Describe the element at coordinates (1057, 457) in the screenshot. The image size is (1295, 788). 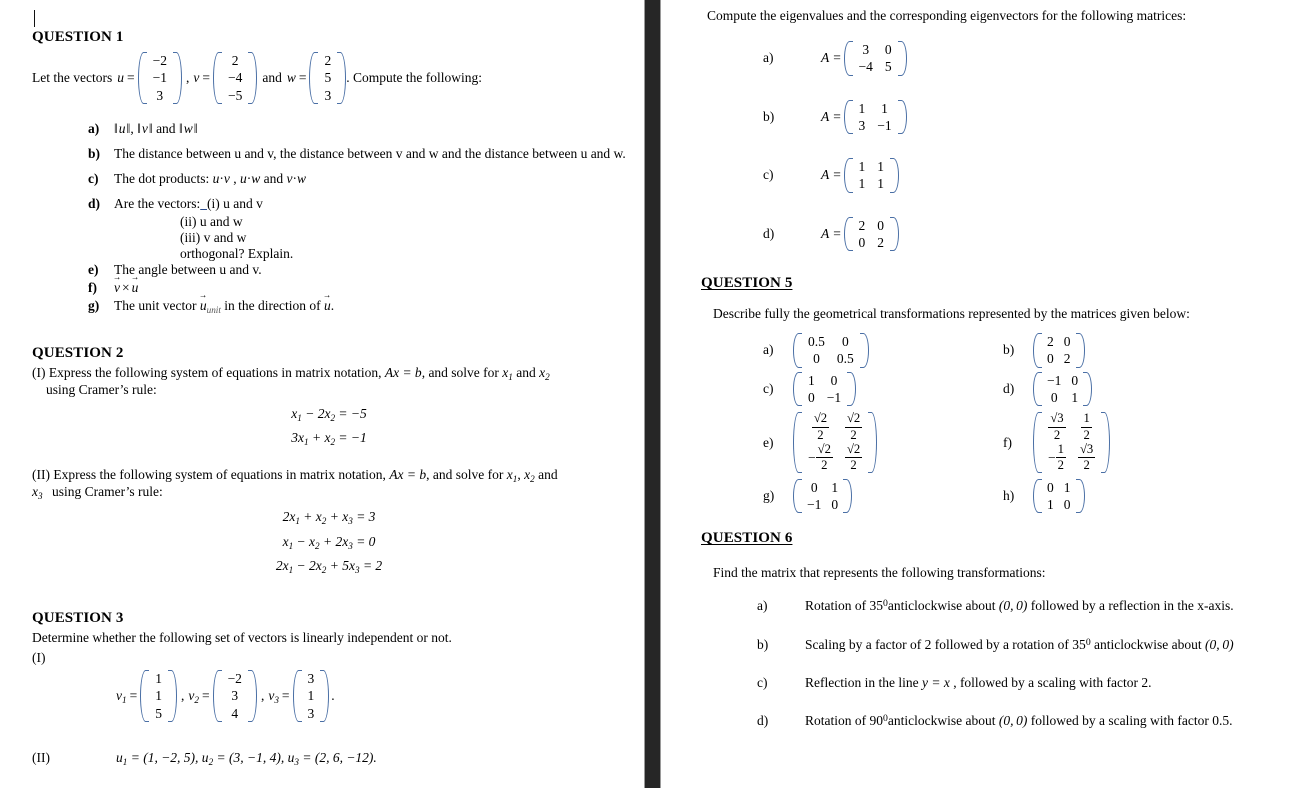
I see `matrix-cell: −1 2` at that location.